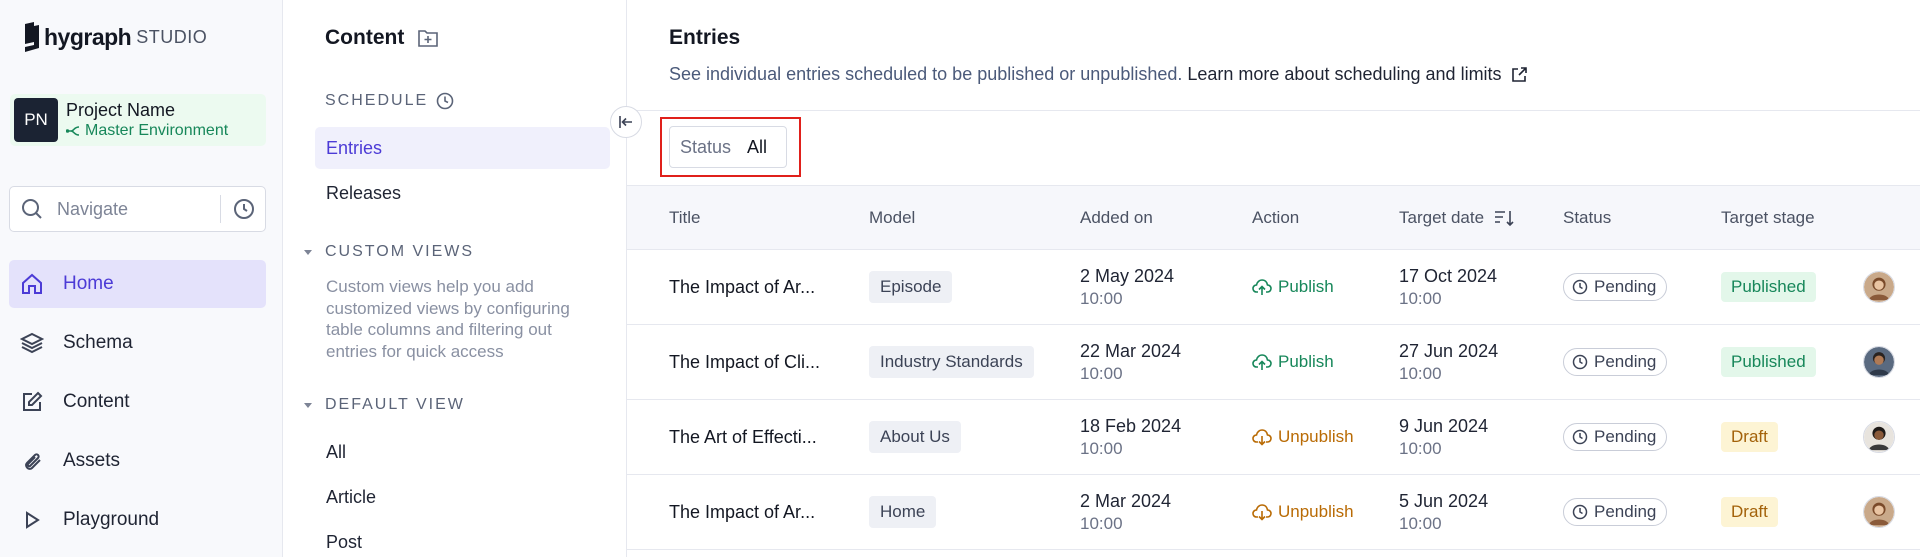  I want to click on stage-badge: Draft, so click(1749, 437).